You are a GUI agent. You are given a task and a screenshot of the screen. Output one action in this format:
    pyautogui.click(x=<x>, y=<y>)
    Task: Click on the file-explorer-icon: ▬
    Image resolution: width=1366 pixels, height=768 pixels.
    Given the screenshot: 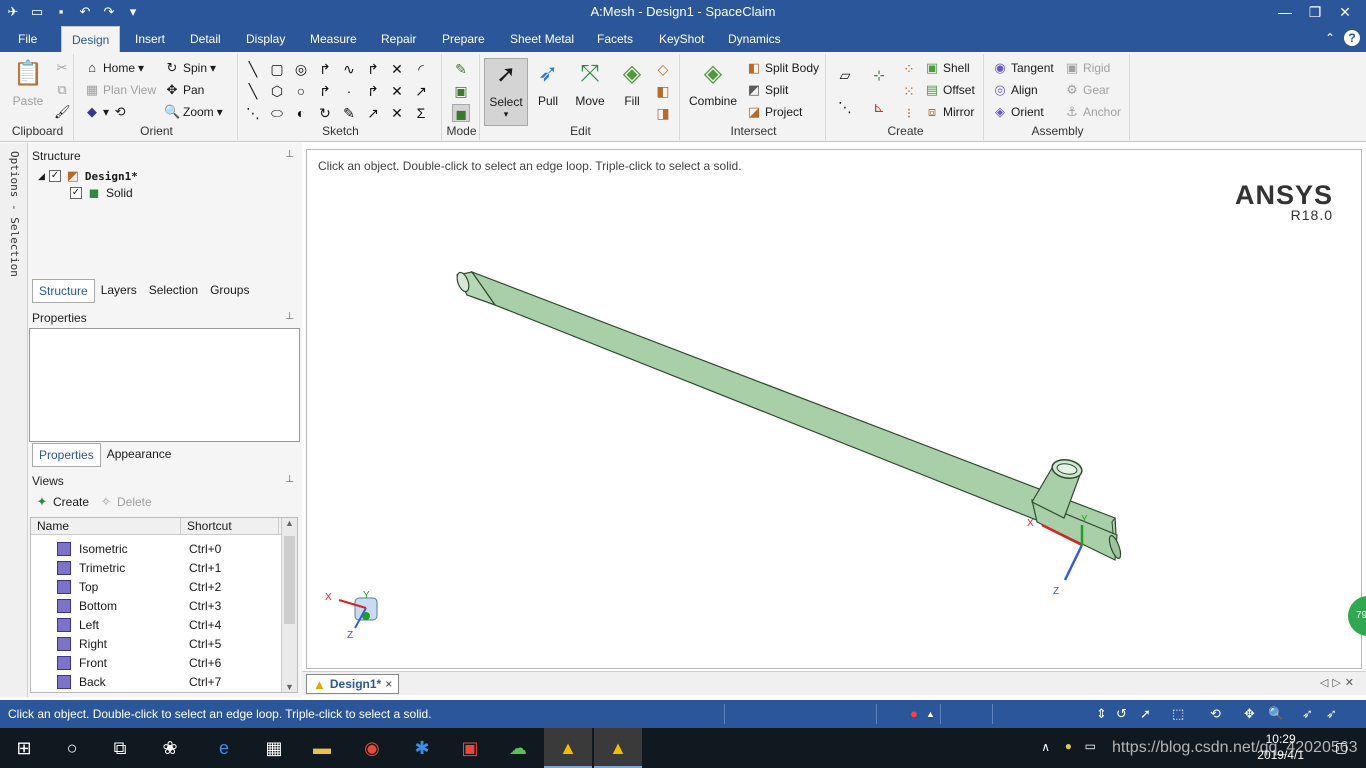 What is the action you would take?
    pyautogui.click(x=322, y=748)
    